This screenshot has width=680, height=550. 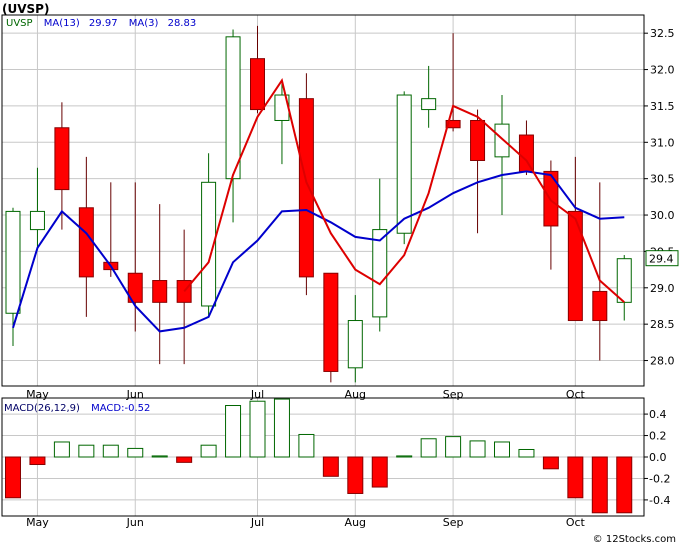 What do you see at coordinates (662, 324) in the screenshot?
I see `price-tick-label: 28.5` at bounding box center [662, 324].